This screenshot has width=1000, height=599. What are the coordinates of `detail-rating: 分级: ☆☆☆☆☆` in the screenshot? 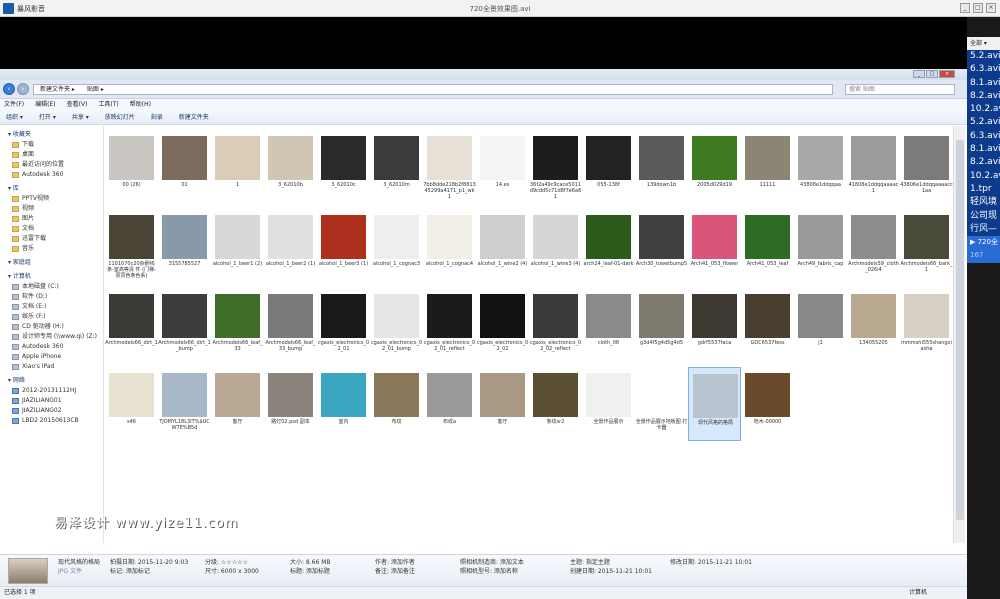 It's located at (232, 562).